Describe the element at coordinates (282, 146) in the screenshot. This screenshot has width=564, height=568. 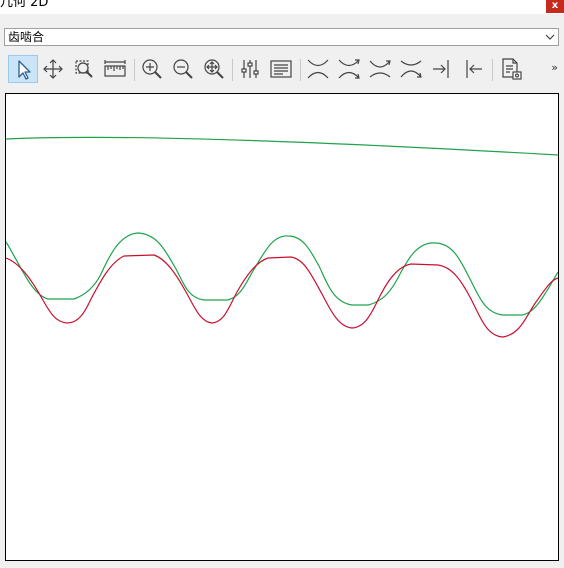
I see `outer-gear-arc` at that location.